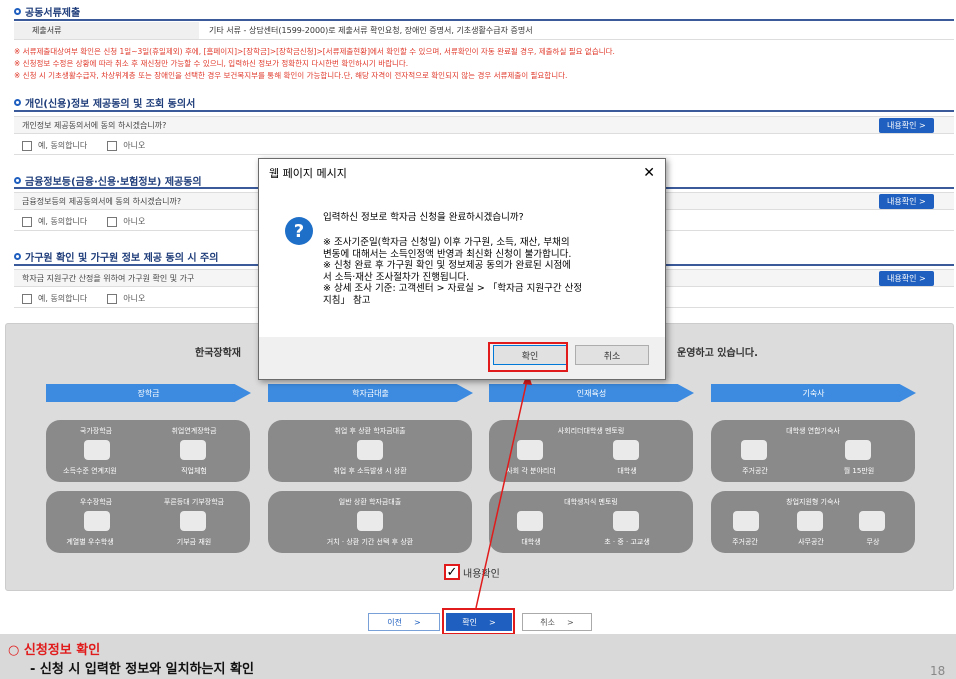 The height and width of the screenshot is (679, 956). What do you see at coordinates (299, 231) in the screenshot?
I see `question-icon: ?` at bounding box center [299, 231].